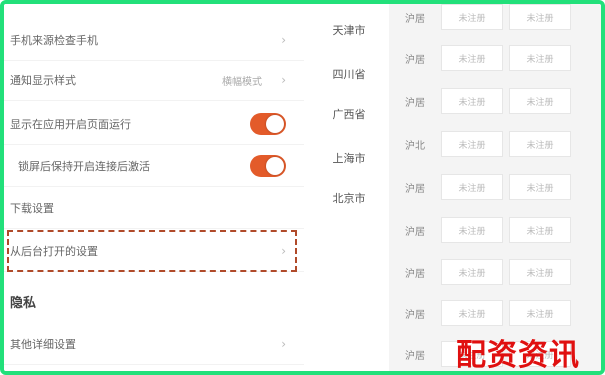 This screenshot has width=605, height=375. I want to click on setting-label: 手机来源检查手机, so click(54, 40).